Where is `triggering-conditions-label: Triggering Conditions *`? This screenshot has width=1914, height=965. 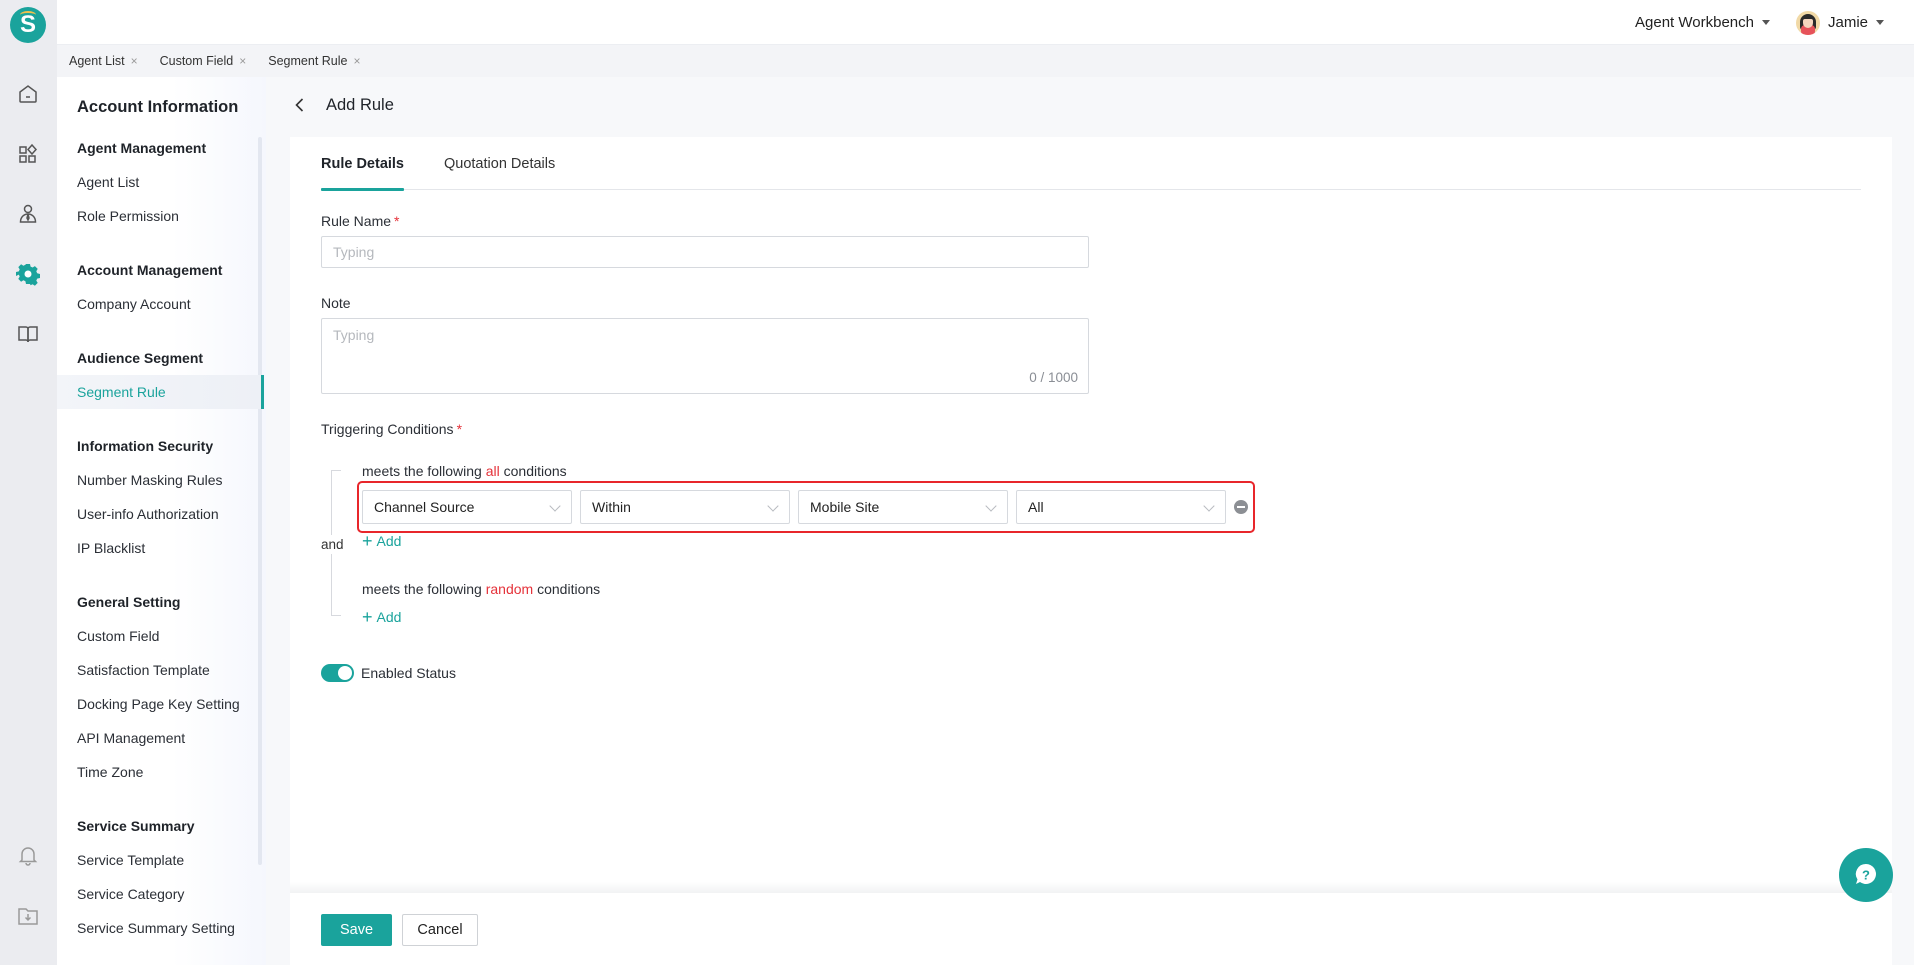
triggering-conditions-label: Triggering Conditions * is located at coordinates (391, 429).